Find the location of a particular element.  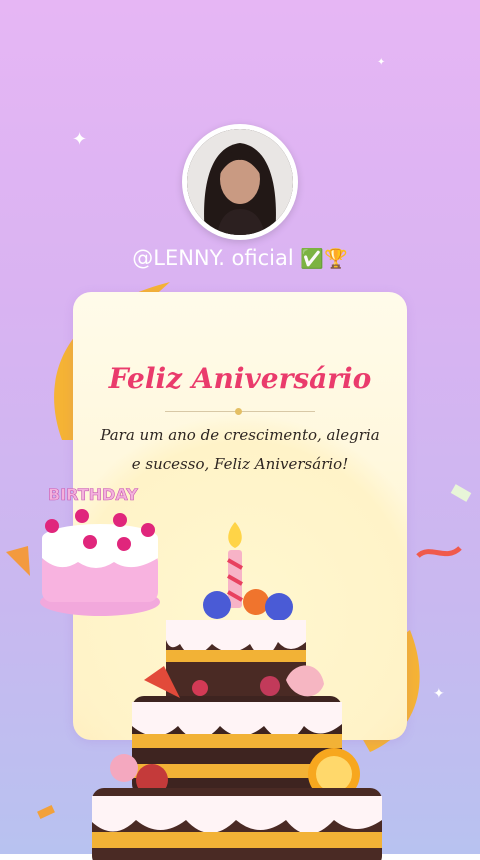

profile-handle: @LENNY. oficial ✅🏆 is located at coordinates (240, 258).